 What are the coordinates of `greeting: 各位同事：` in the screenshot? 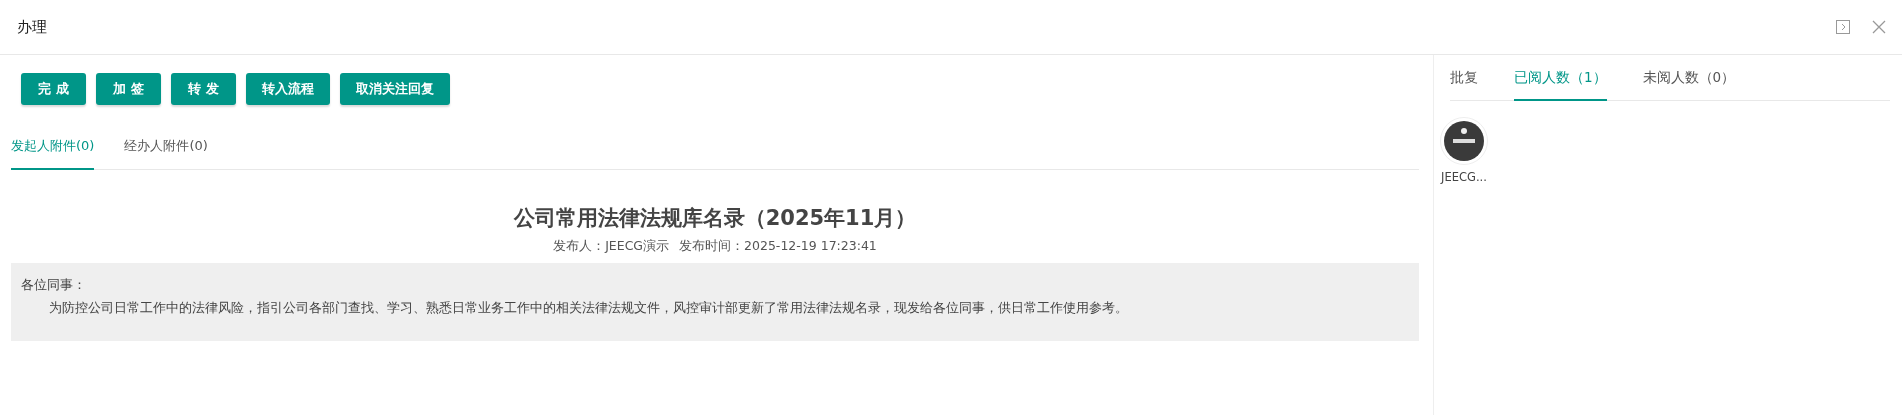 It's located at (54, 285).